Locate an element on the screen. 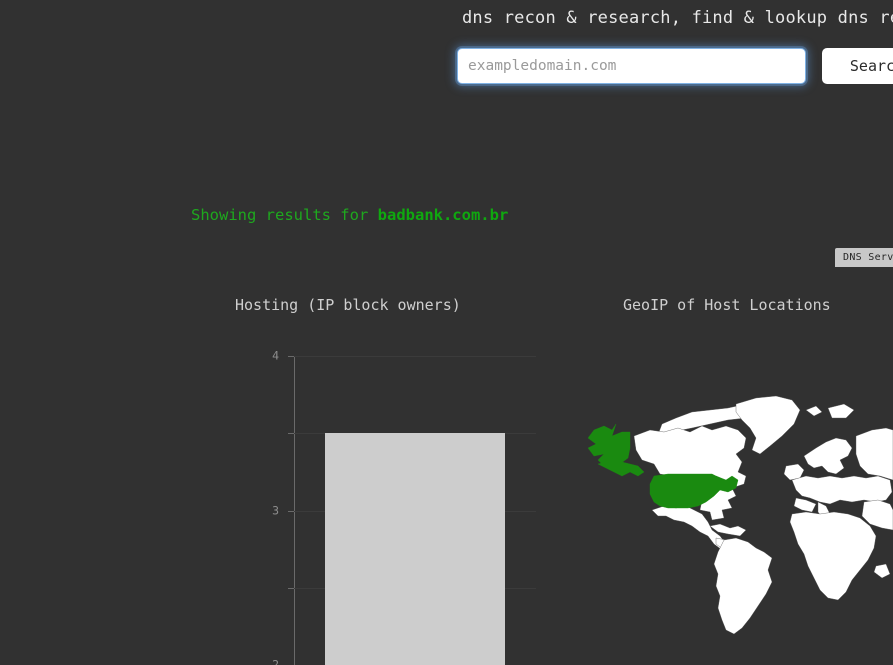 The width and height of the screenshot is (893, 665). results-domain: badbank.com.br is located at coordinates (443, 215).